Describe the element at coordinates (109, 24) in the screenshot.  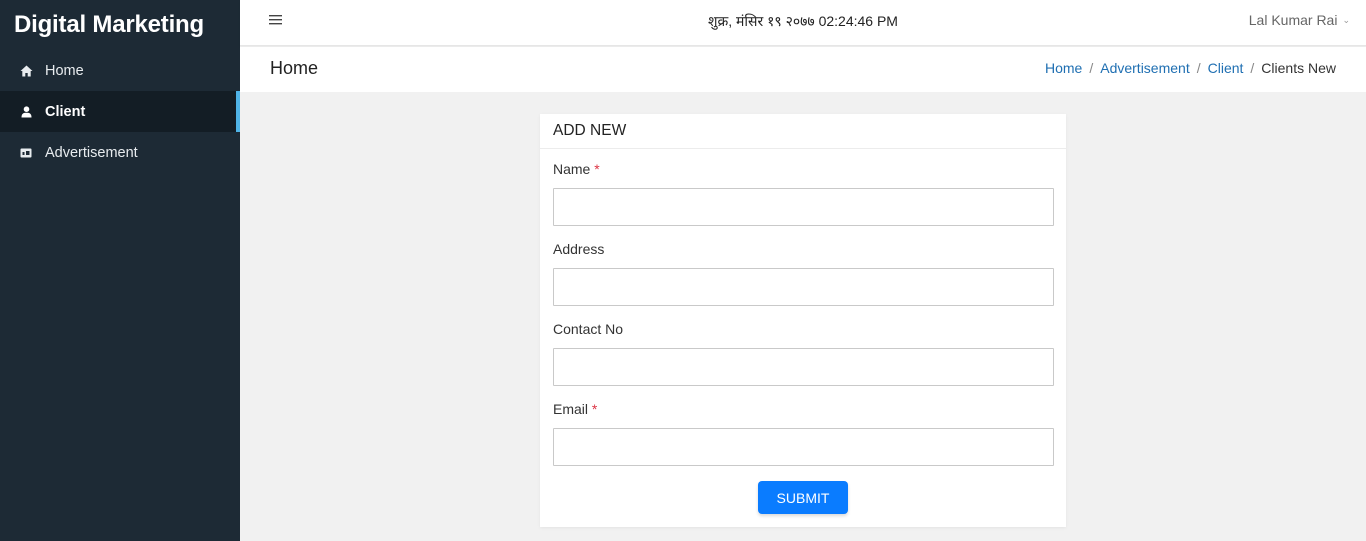
I see `brand-title: Digital Marketing` at that location.